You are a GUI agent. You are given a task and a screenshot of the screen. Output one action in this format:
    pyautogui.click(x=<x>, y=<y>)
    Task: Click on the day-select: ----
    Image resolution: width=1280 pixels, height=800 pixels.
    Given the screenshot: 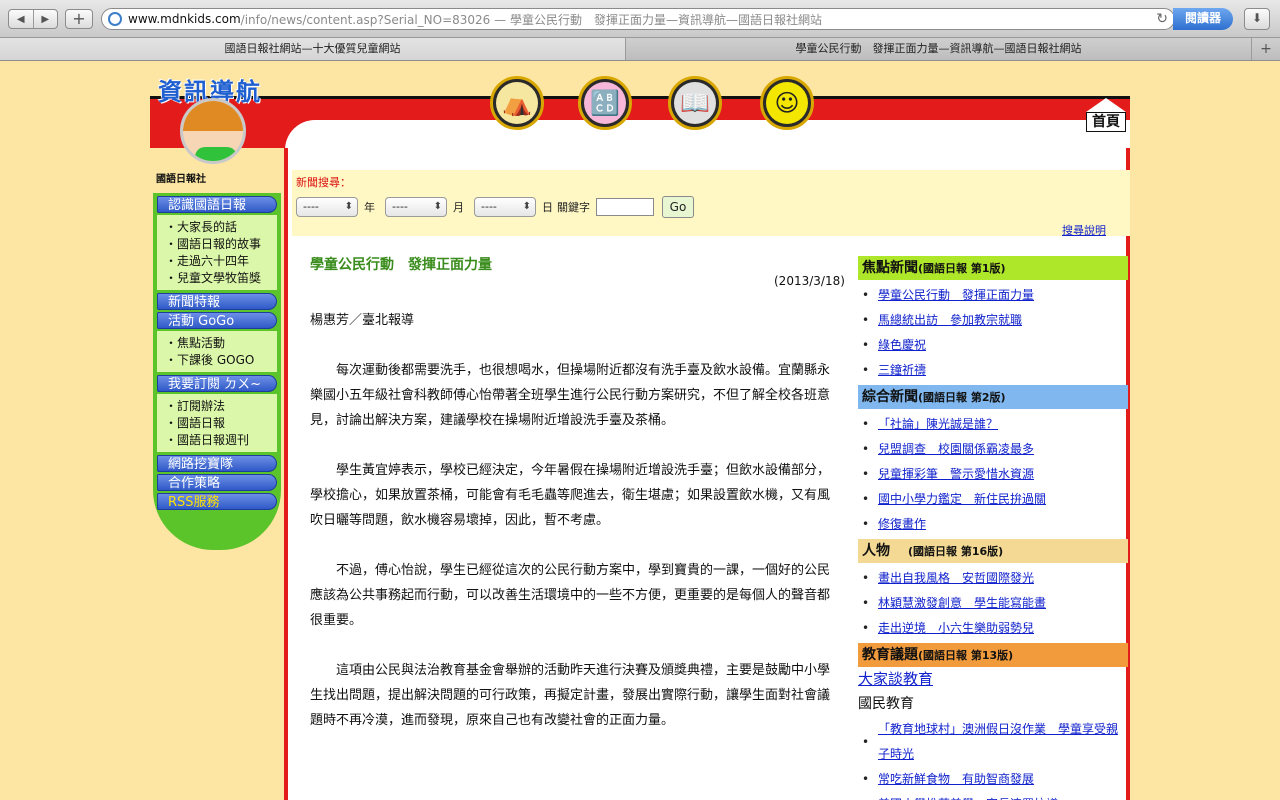 What is the action you would take?
    pyautogui.click(x=505, y=207)
    